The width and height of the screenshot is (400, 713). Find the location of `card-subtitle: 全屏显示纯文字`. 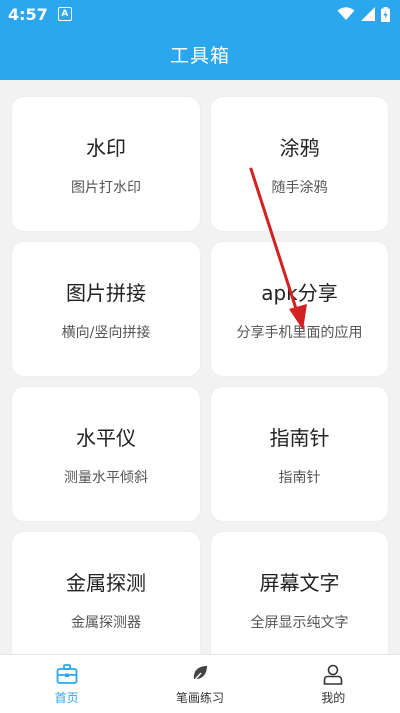

card-subtitle: 全屏显示纯文字 is located at coordinates (299, 622).